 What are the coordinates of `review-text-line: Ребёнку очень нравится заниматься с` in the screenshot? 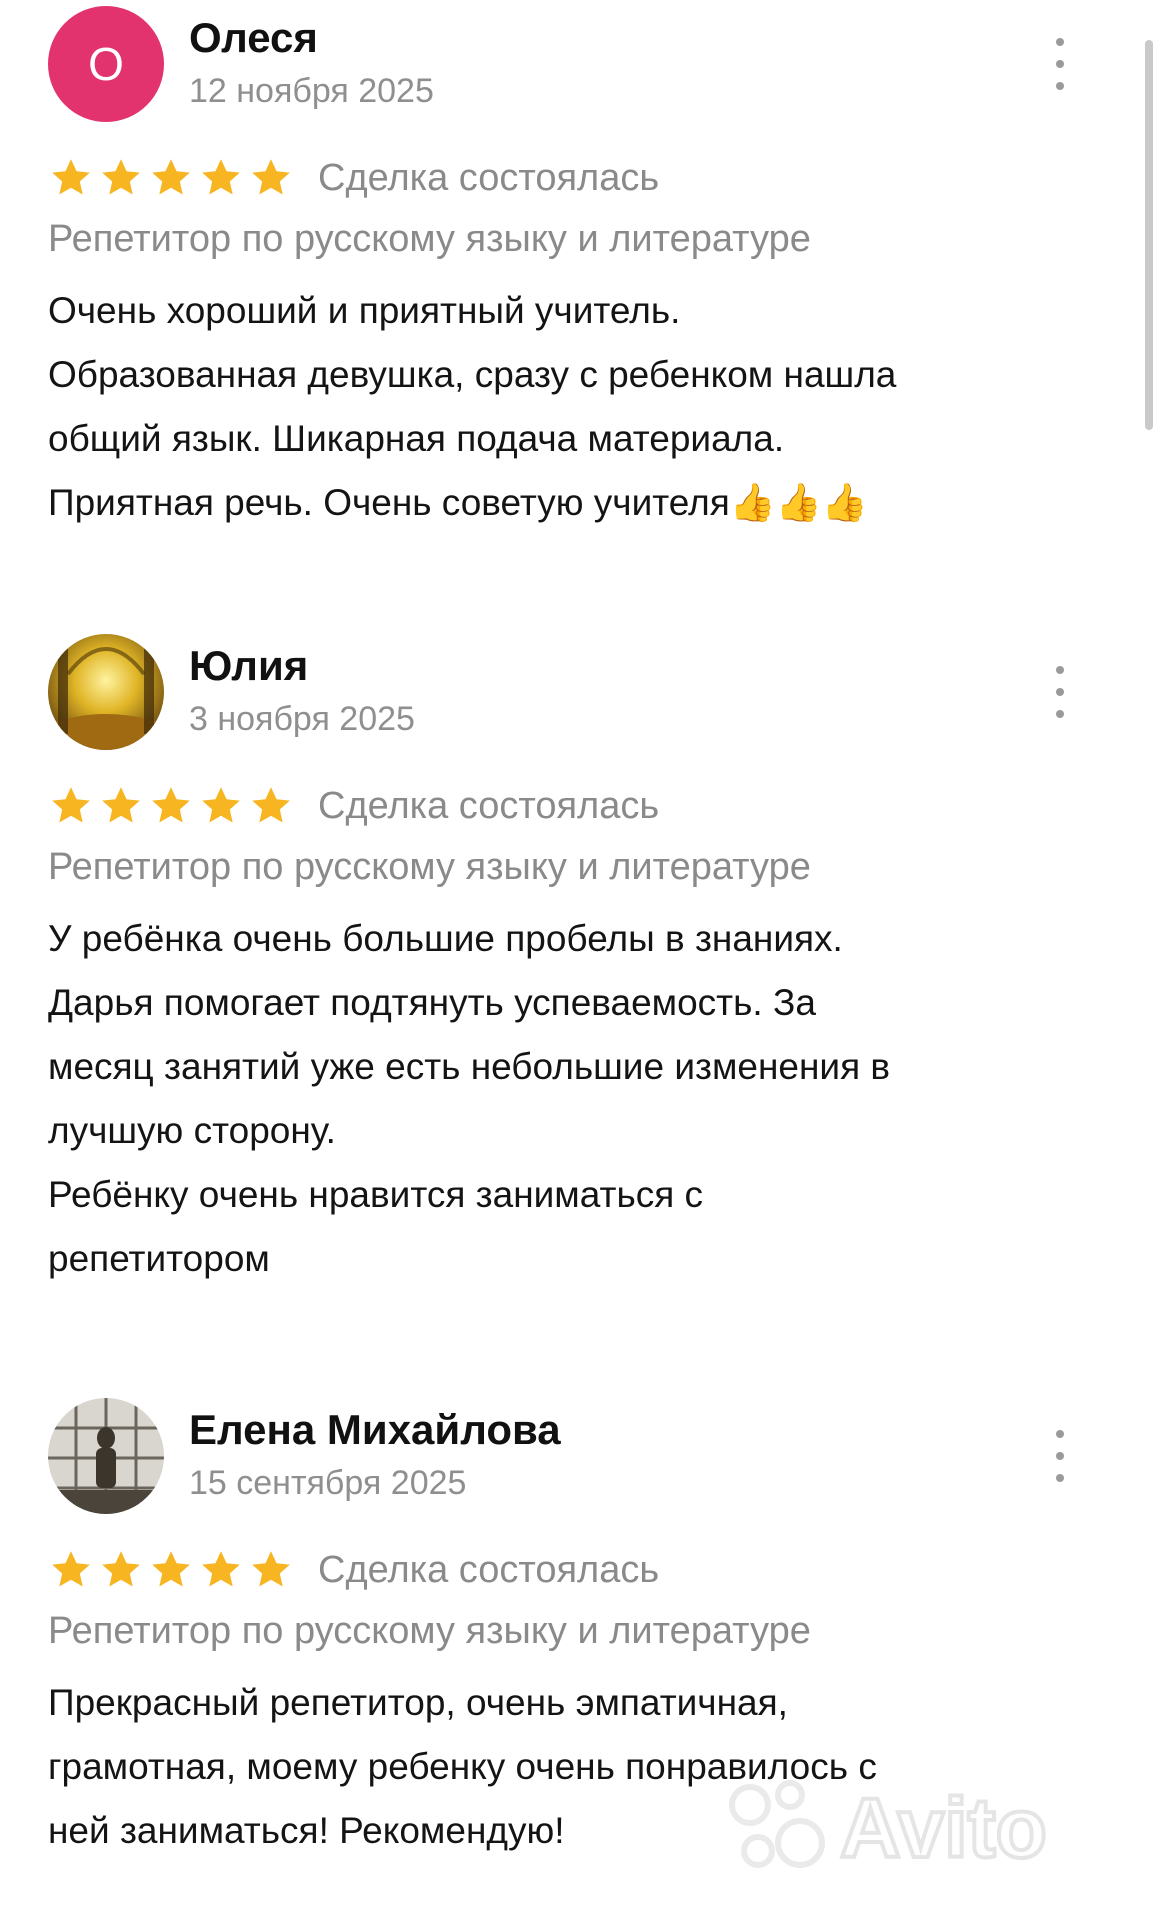 It's located at (376, 1194).